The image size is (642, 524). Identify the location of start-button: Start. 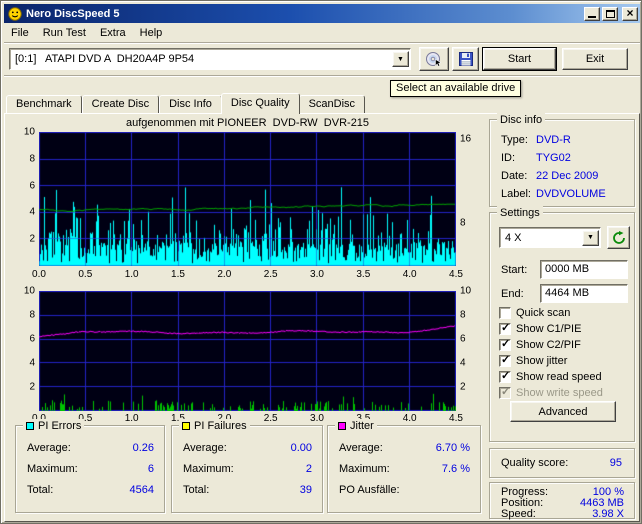
(519, 59).